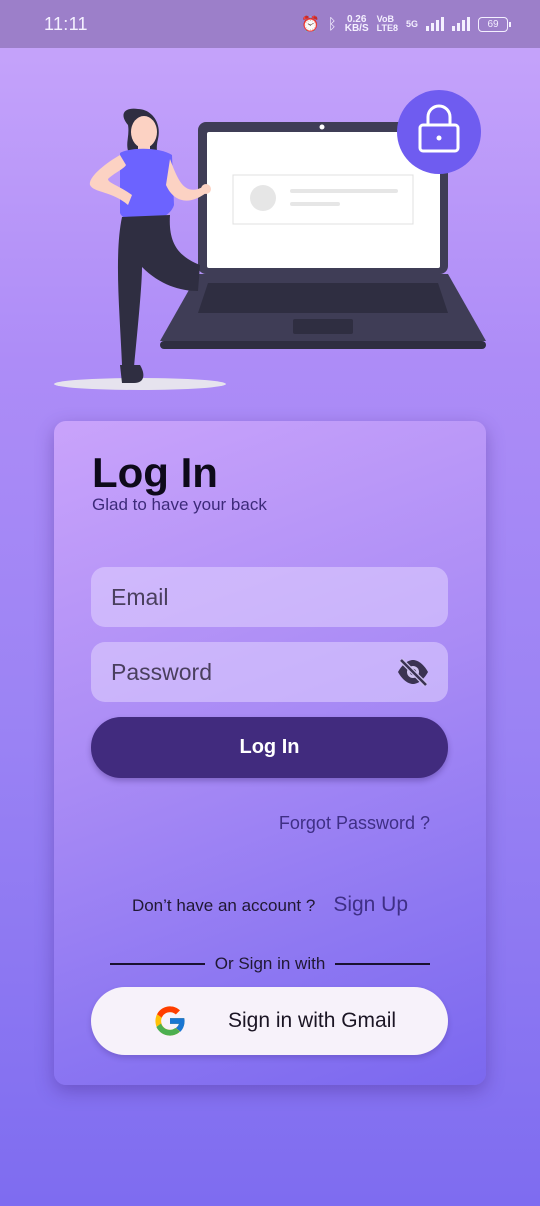 Image resolution: width=540 pixels, height=1206 pixels. I want to click on gmail-signin-button: Sign in with Gmail, so click(269, 1021).